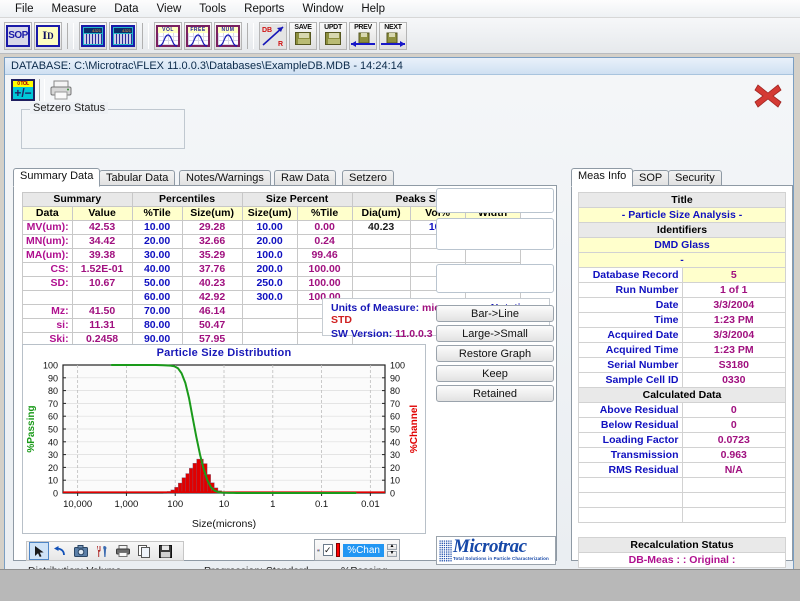 This screenshot has width=800, height=601. Describe the element at coordinates (127, 504) in the screenshot. I see `svg-text: 1,000` at that location.